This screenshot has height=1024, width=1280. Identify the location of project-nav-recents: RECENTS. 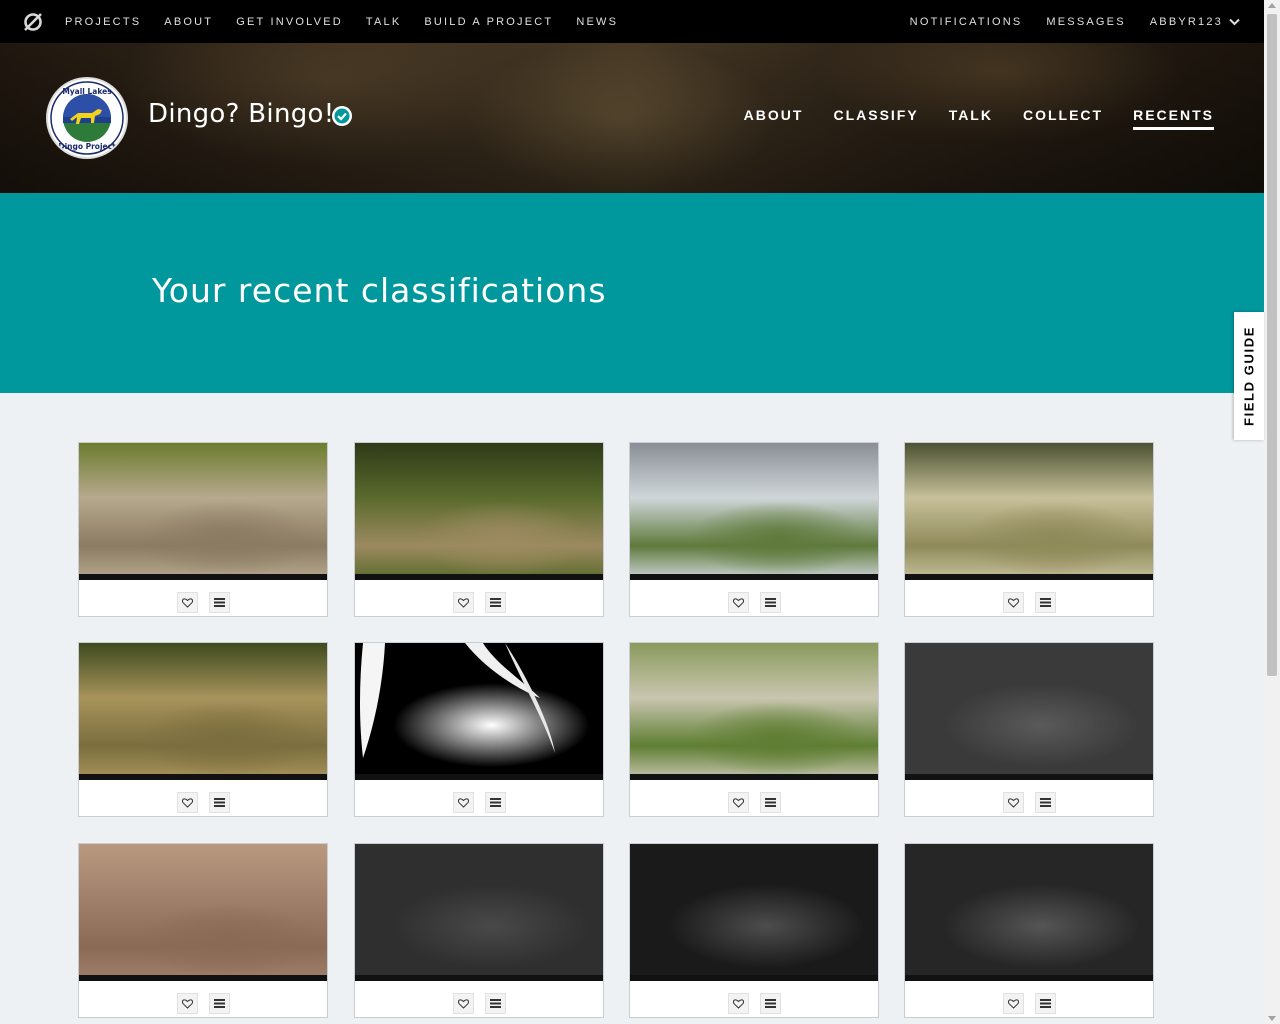
(1173, 118).